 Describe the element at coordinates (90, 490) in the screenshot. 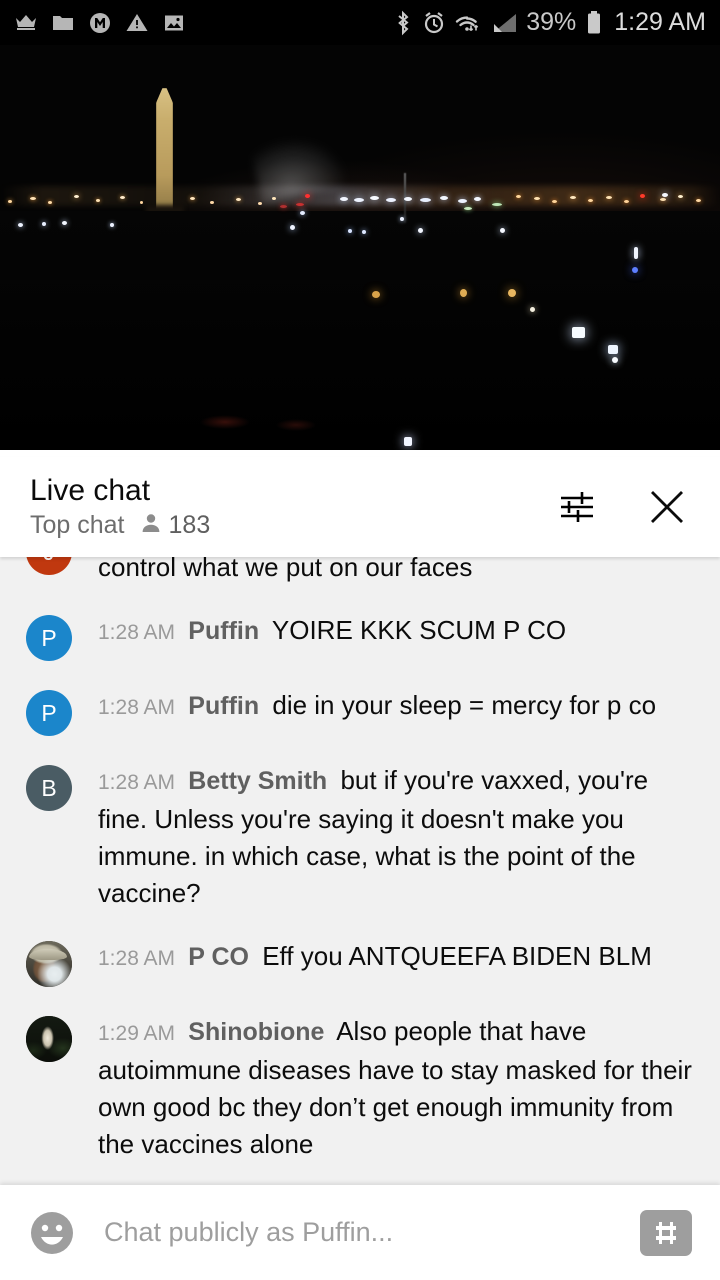

I see `page-title: Live chat` at that location.